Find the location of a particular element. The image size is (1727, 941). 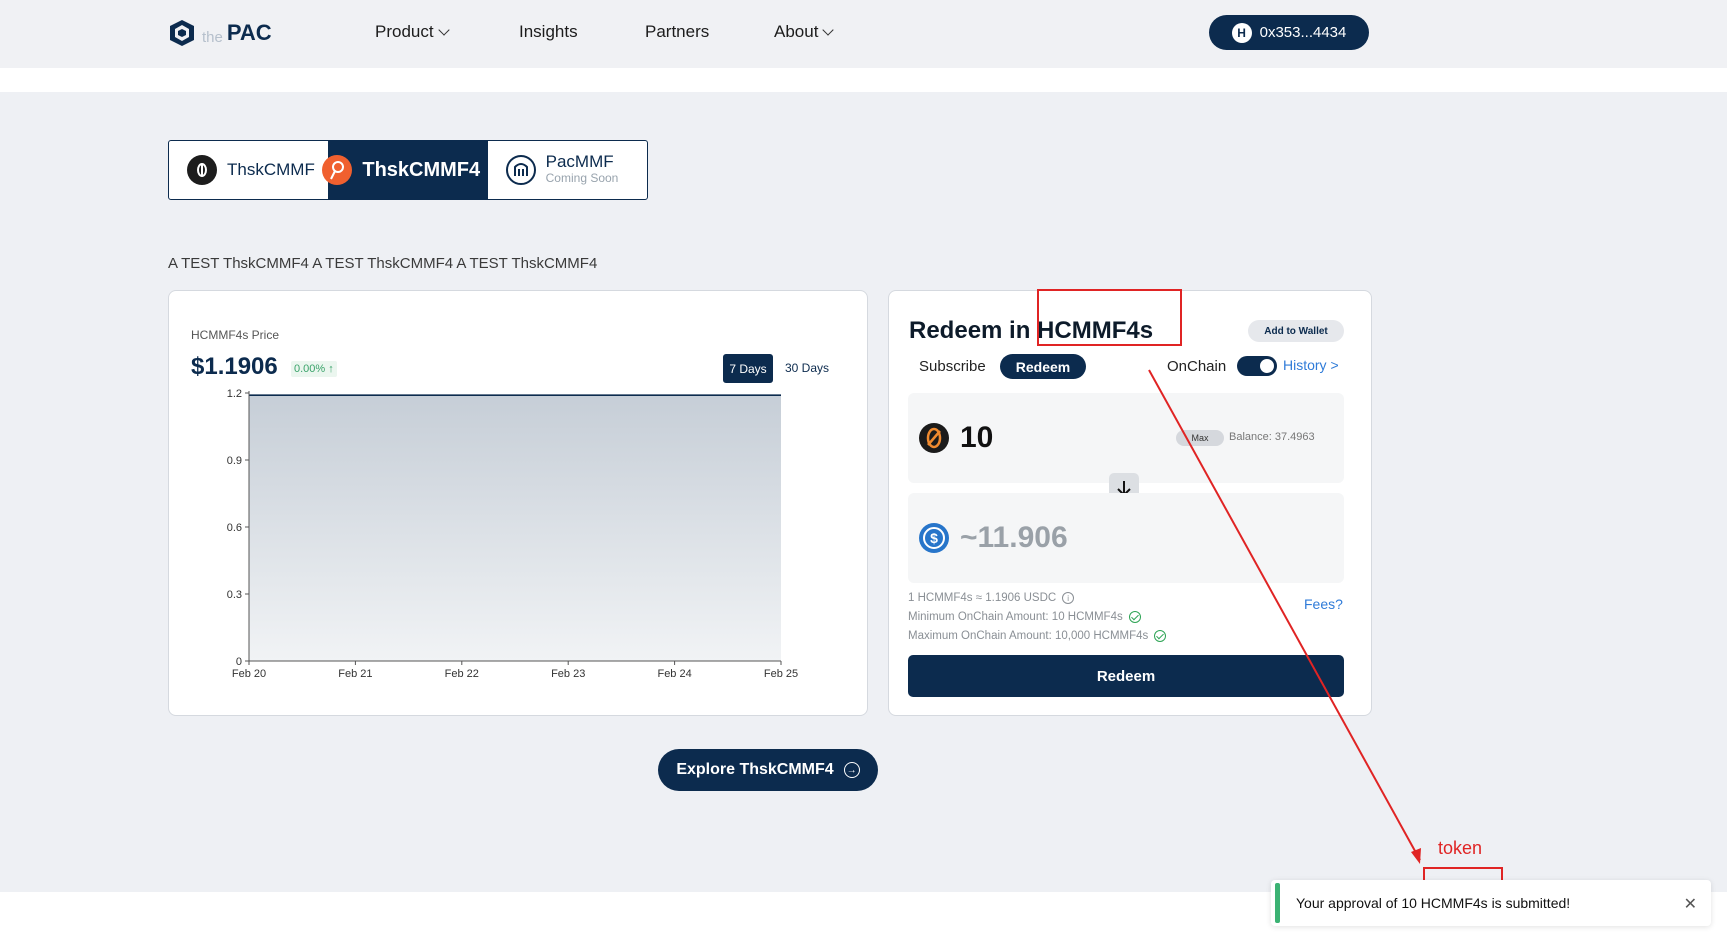

close-icon: ✕ is located at coordinates (1690, 904).